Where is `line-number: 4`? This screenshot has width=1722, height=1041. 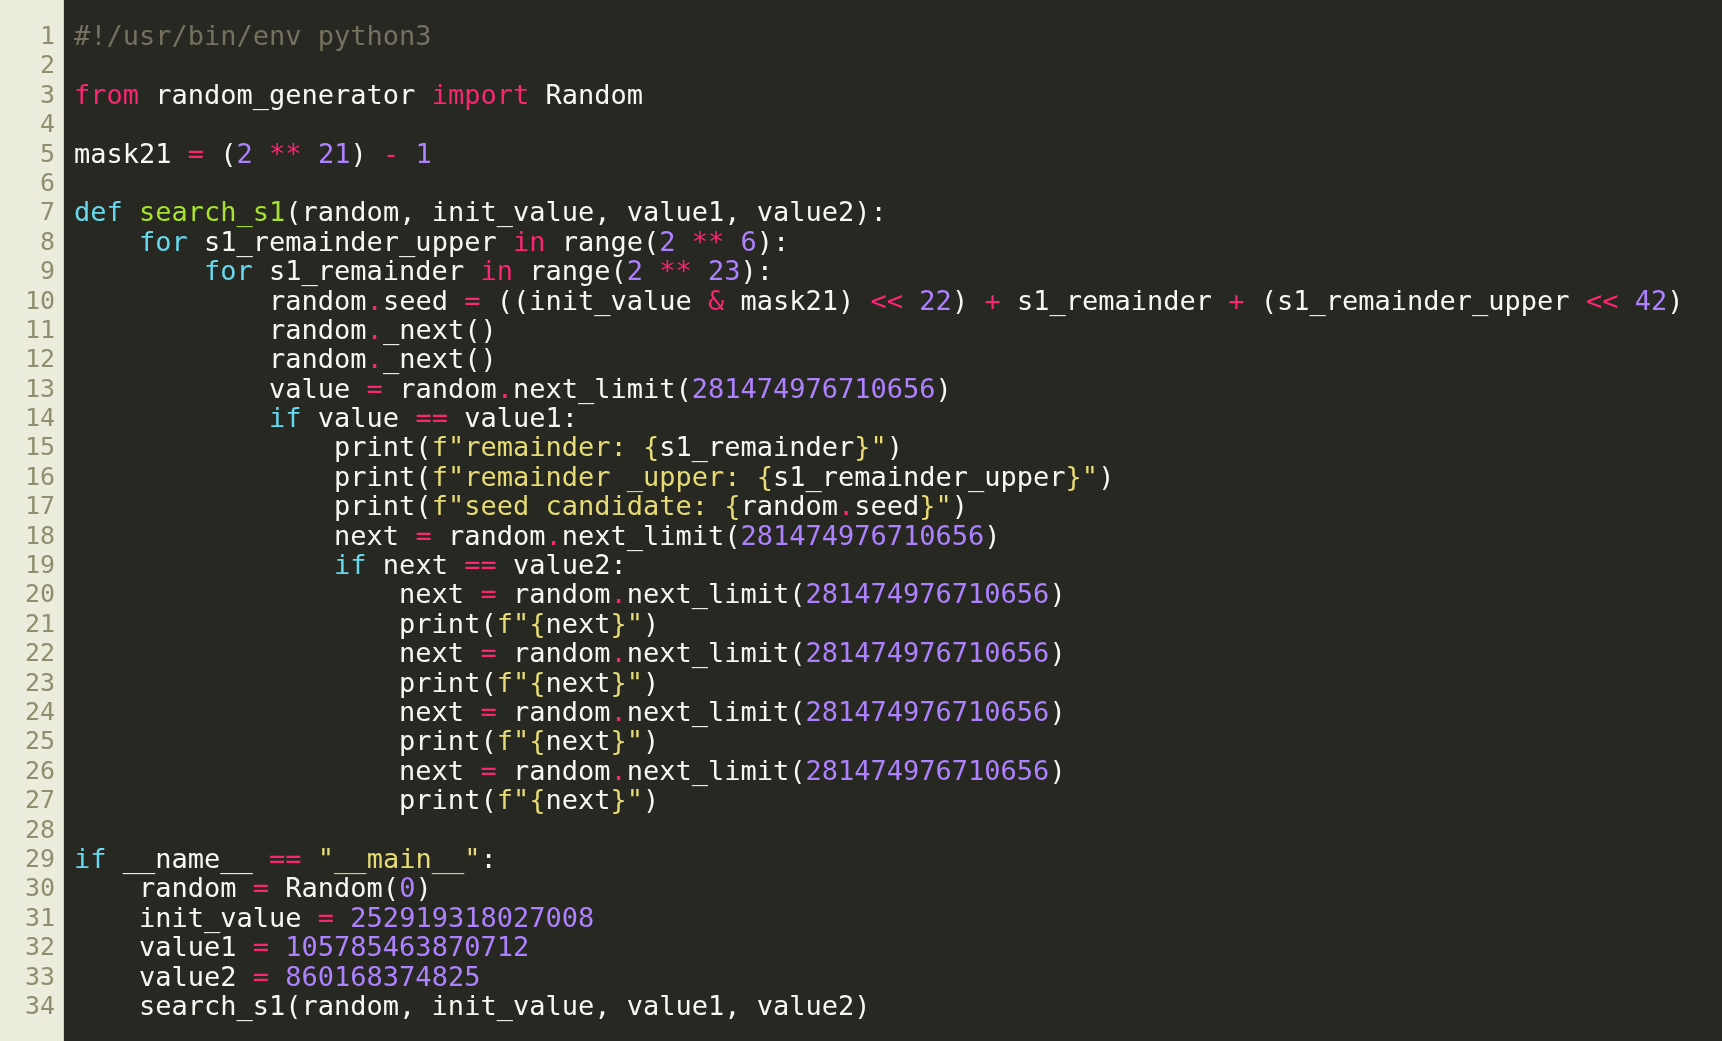 line-number: 4 is located at coordinates (47, 124).